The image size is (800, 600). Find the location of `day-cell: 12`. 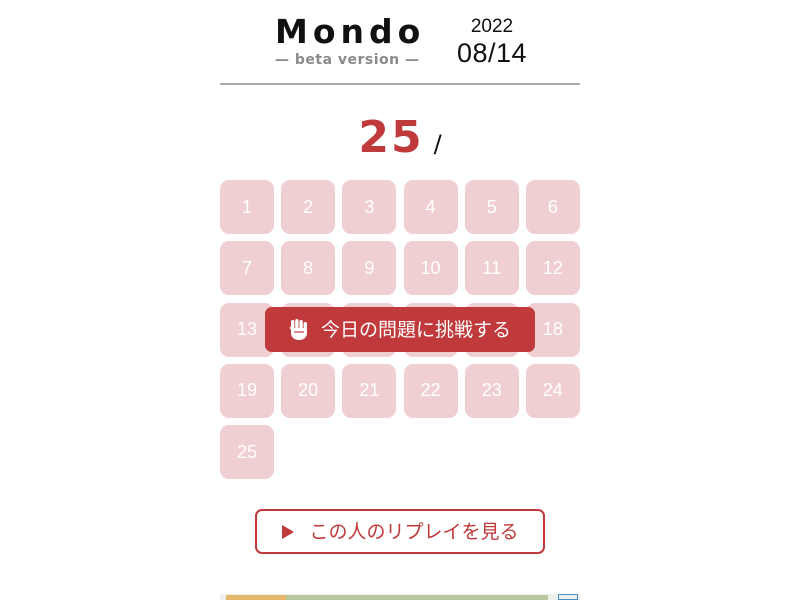

day-cell: 12 is located at coordinates (552, 268).